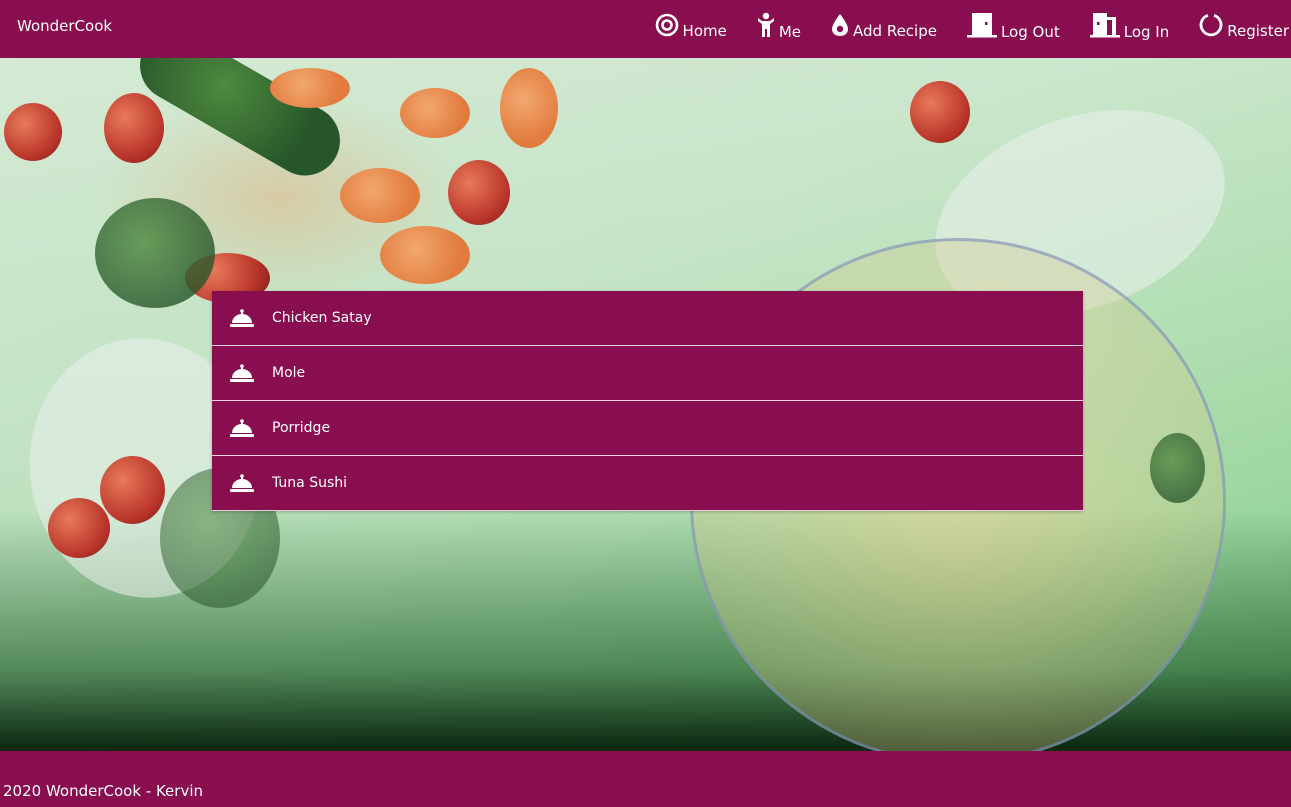  I want to click on nav-register-link: Register, so click(1244, 27).